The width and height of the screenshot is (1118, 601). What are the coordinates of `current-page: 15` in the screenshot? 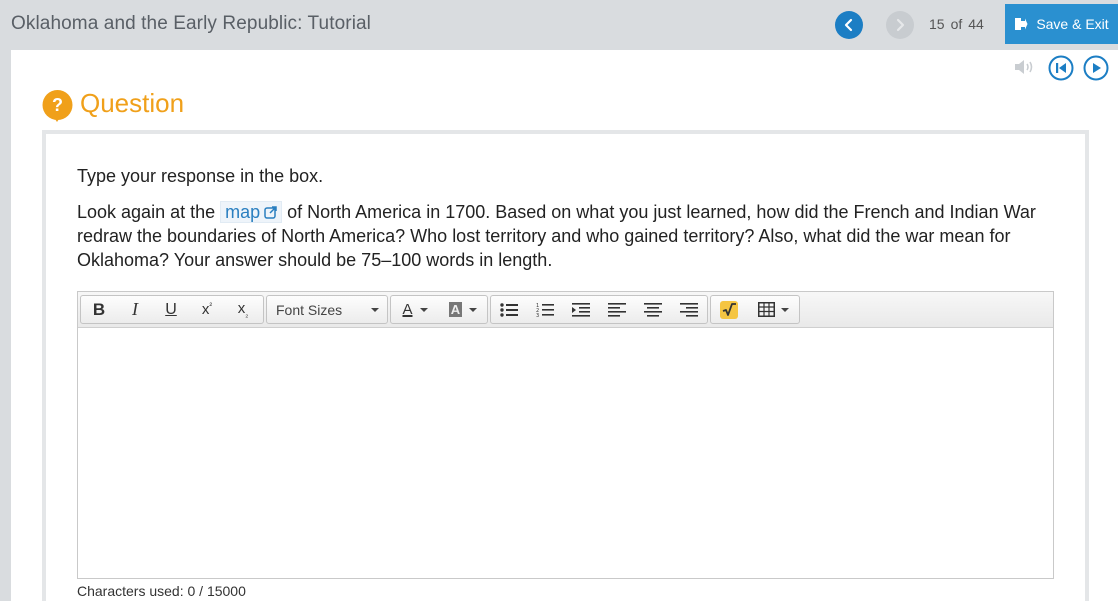 It's located at (937, 24).